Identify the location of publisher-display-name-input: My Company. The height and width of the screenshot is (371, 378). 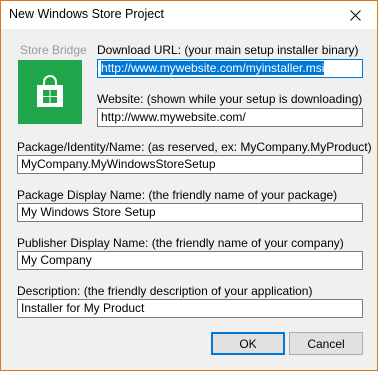
(190, 260).